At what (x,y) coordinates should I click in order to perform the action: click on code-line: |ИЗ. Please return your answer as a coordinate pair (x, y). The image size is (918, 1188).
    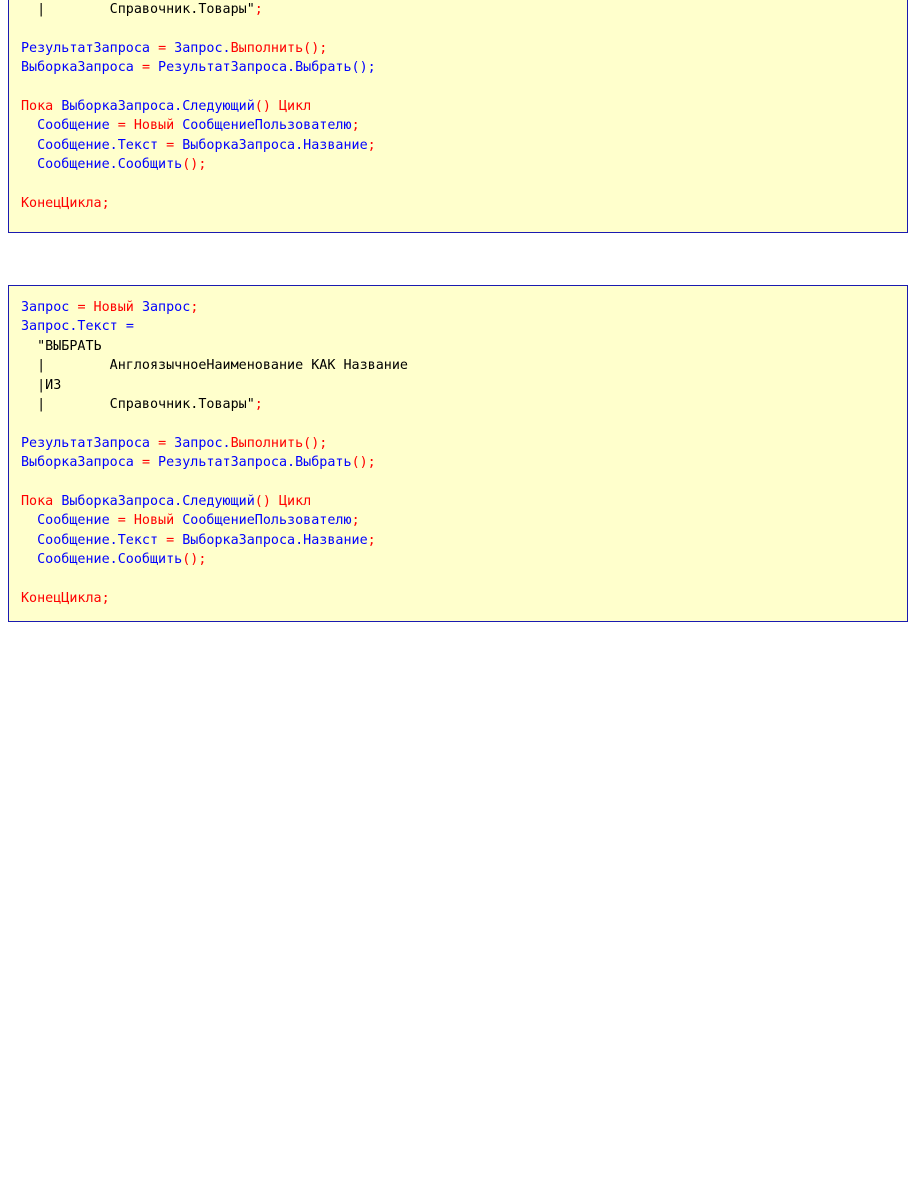
    Looking at the image, I should click on (214, 385).